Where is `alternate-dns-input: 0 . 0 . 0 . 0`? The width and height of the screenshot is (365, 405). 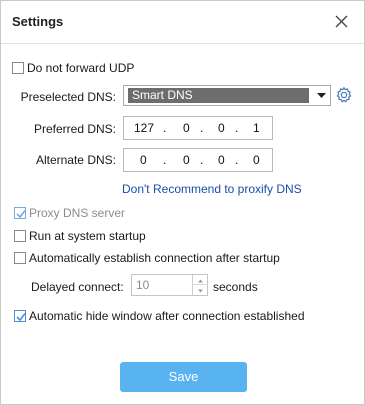 alternate-dns-input: 0 . 0 . 0 . 0 is located at coordinates (198, 160).